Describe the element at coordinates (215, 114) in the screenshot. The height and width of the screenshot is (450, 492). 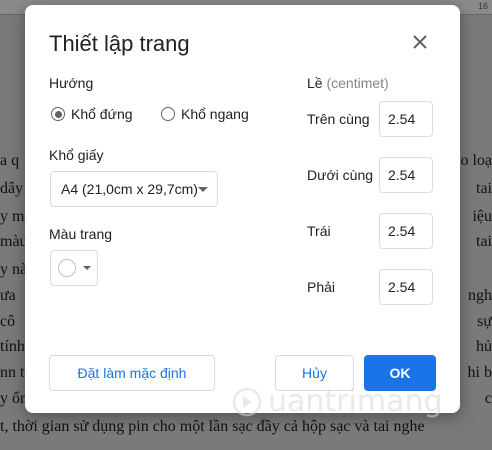
I see `landscape-label: Khổ ngang` at that location.